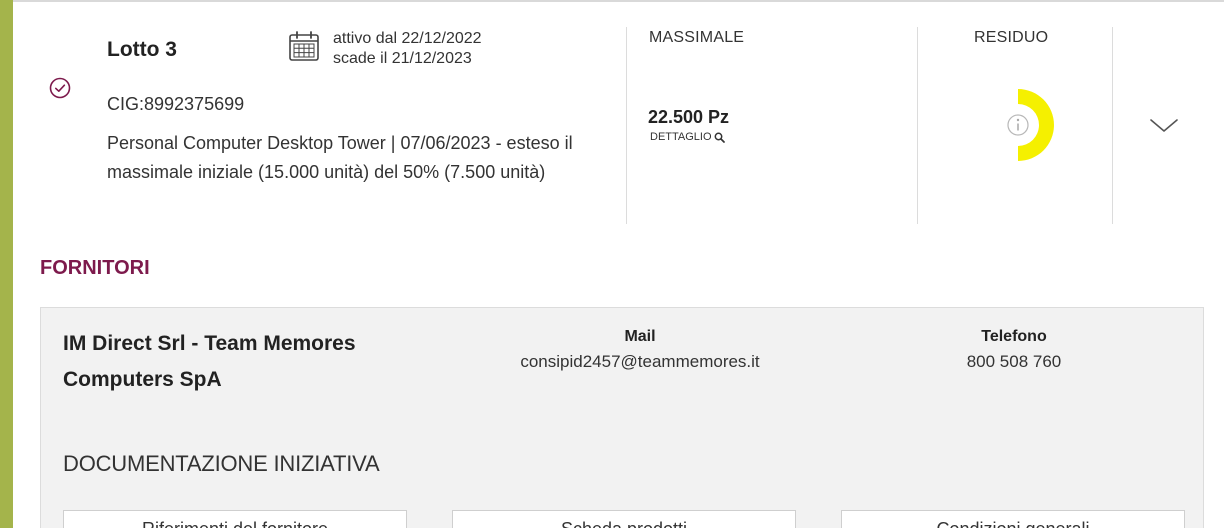  I want to click on fornitori-title: FORNITORI, so click(95, 268).